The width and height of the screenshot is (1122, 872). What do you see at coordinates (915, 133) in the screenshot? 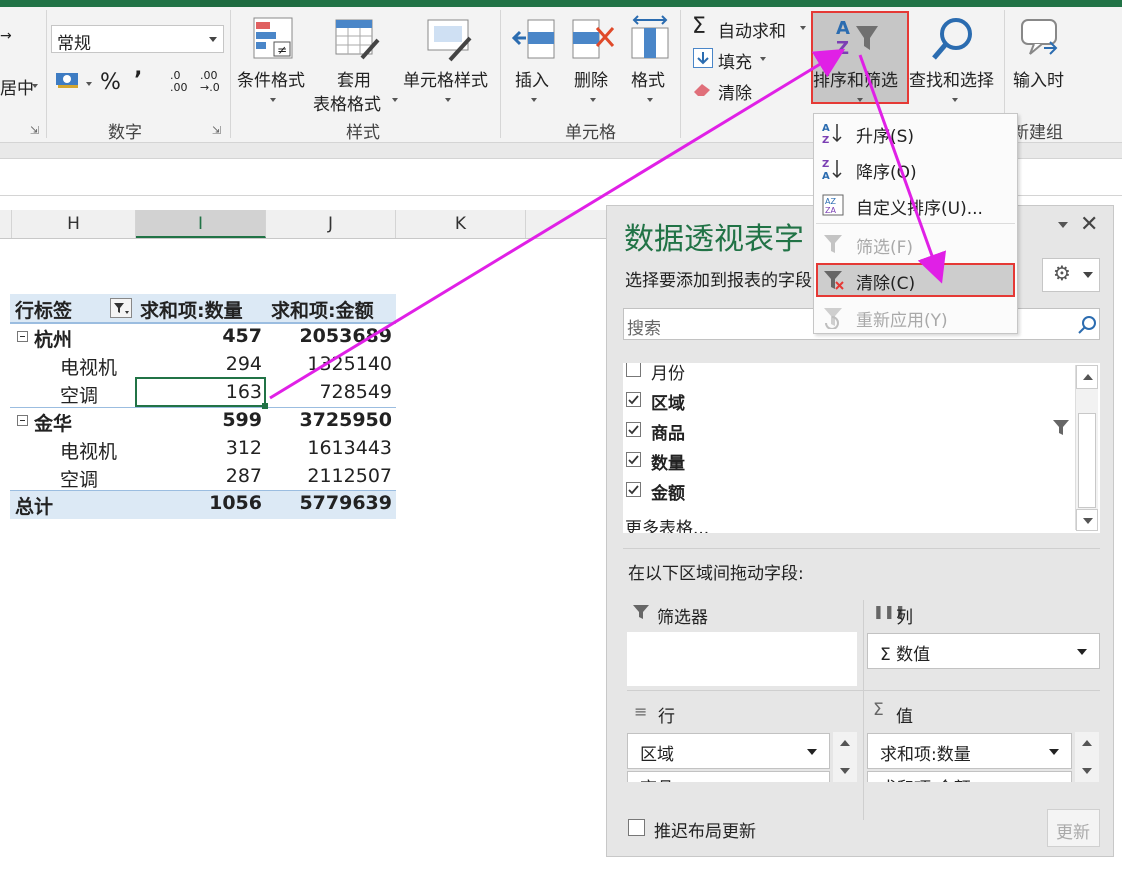
I see `menu-item-sort-ascending: AZ 升序(S)` at bounding box center [915, 133].